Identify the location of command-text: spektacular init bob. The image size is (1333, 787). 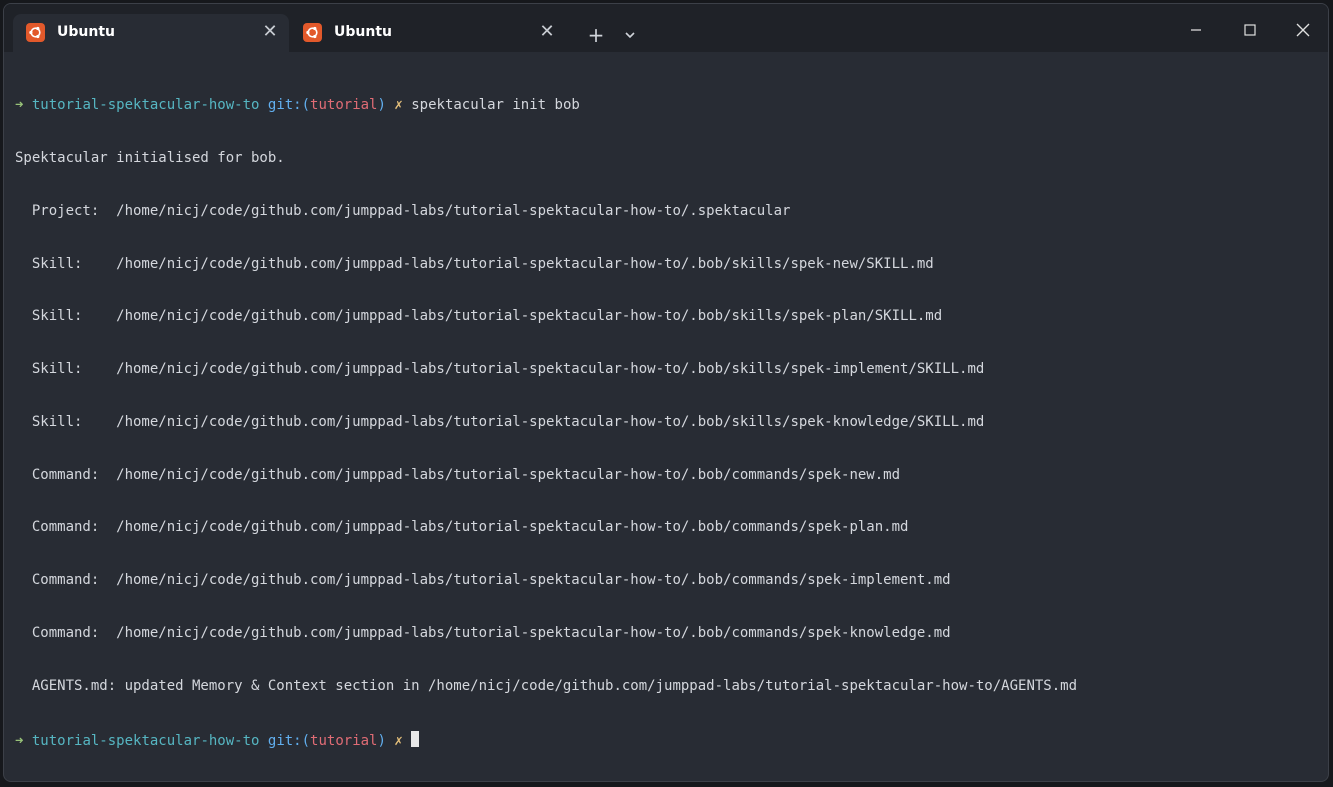
(495, 105).